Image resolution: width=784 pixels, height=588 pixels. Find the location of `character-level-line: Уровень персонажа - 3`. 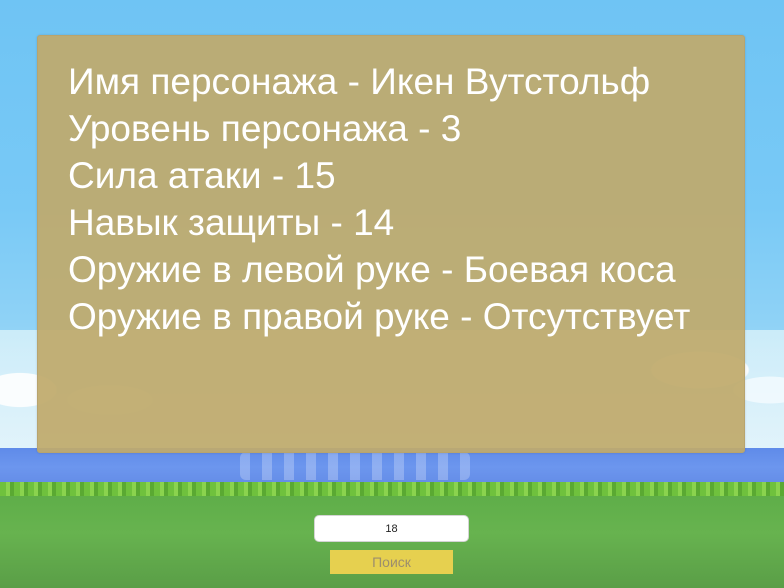

character-level-line: Уровень персонажа - 3 is located at coordinates (265, 128).